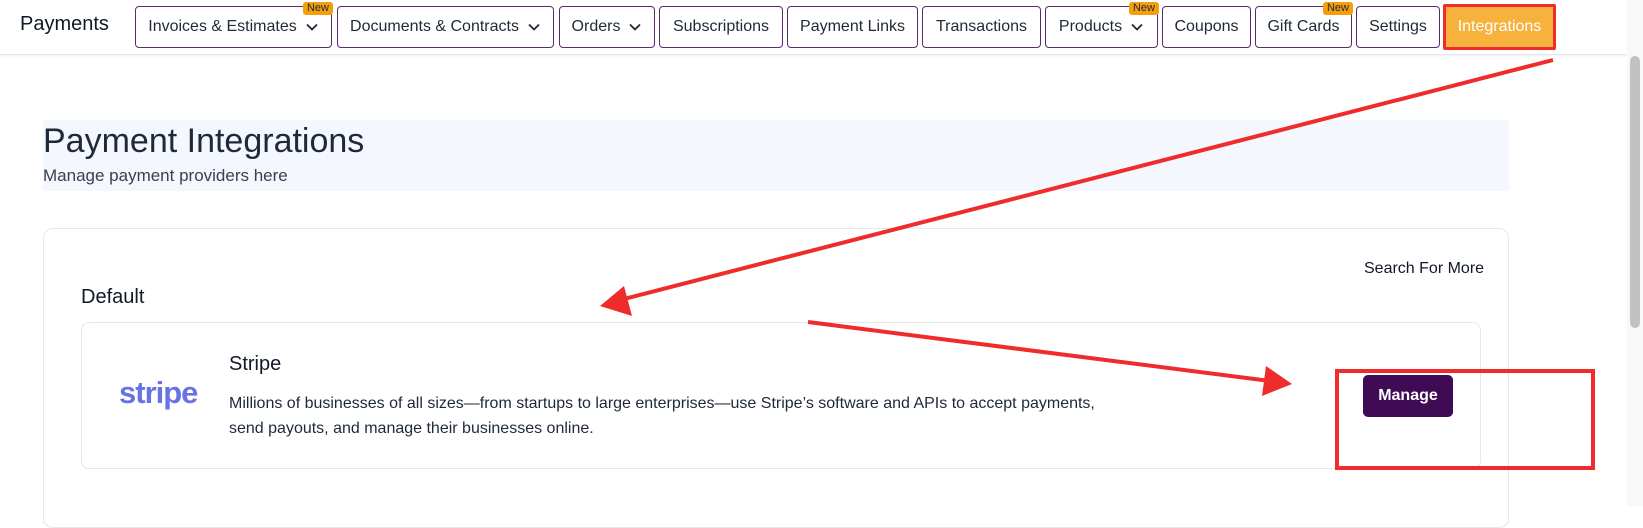 The height and width of the screenshot is (528, 1643). I want to click on tab-label: Invoices & Estimates, so click(222, 26).